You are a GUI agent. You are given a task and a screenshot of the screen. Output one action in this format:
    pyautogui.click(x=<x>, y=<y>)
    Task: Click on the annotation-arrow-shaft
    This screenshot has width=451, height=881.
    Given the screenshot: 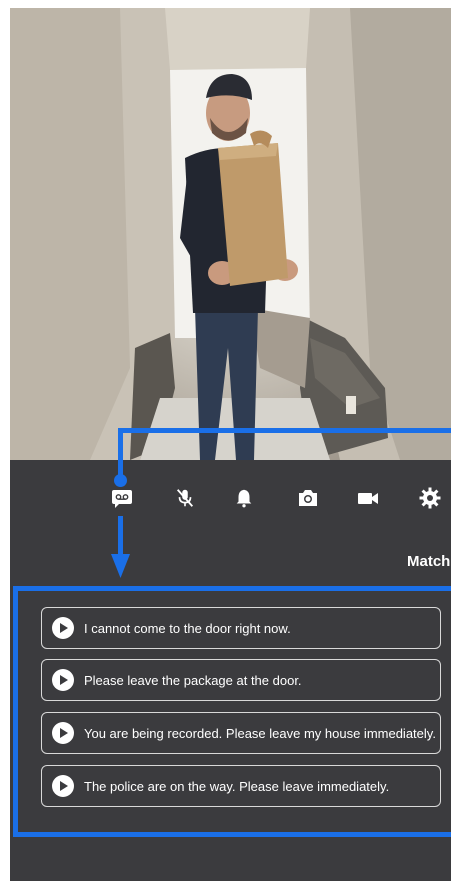 What is the action you would take?
    pyautogui.click(x=120, y=536)
    